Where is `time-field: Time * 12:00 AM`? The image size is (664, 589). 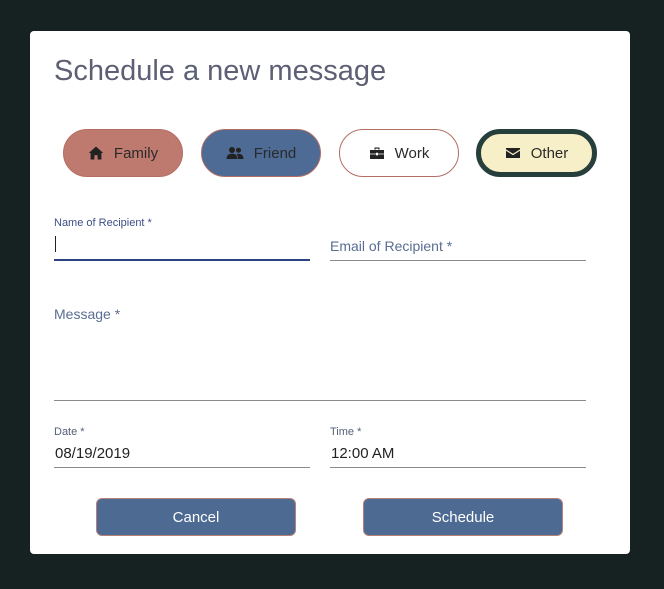 time-field: Time * 12:00 AM is located at coordinates (458, 447).